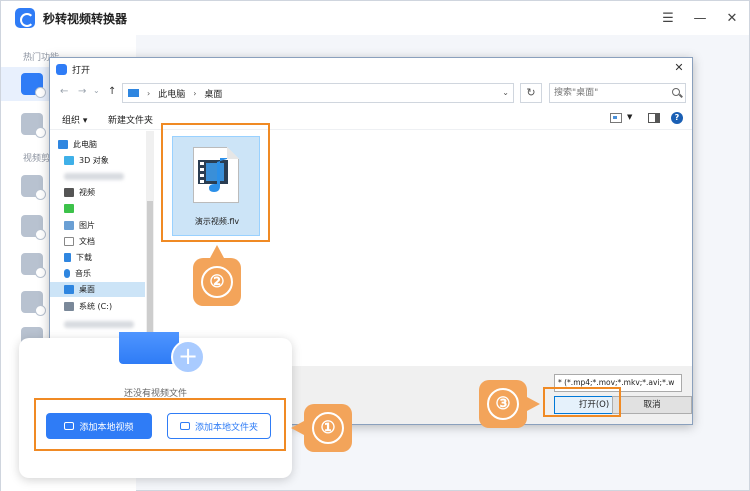 The image size is (750, 491). Describe the element at coordinates (69, 306) in the screenshot. I see `drive-icon` at that location.